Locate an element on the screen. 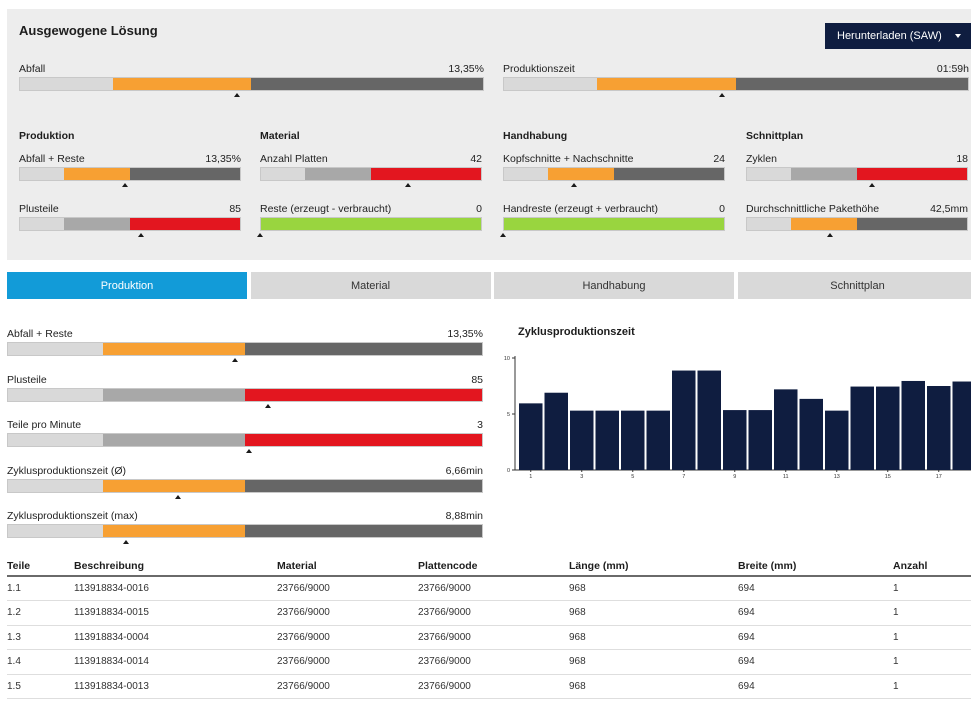 The height and width of the screenshot is (707, 971). metric-label: Zyklusproduktionszeit (max) is located at coordinates (72, 516).